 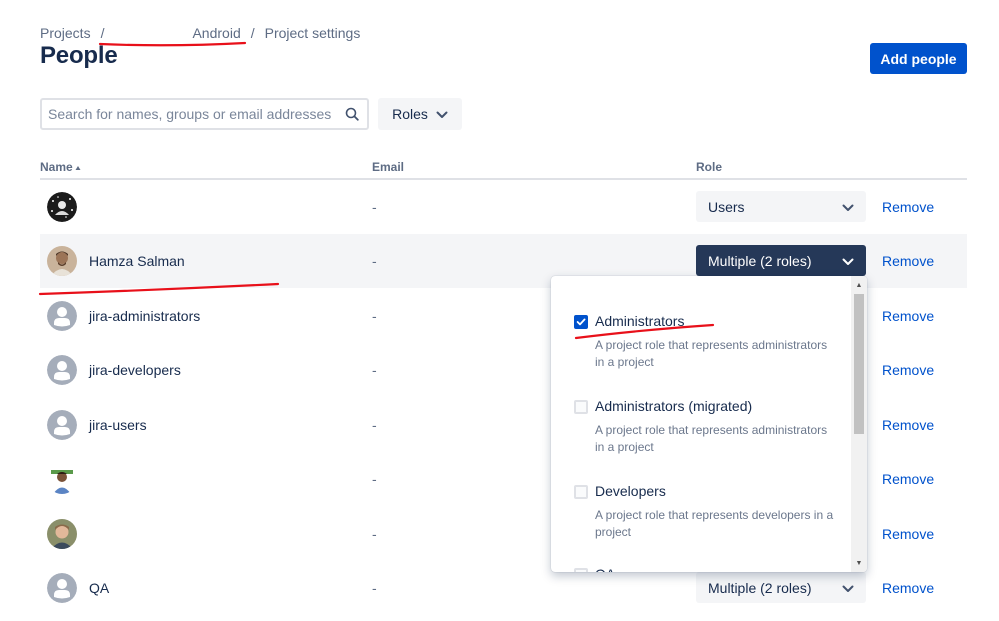 I want to click on breadcrumb: Projects / Android / Project settings, so click(x=200, y=33).